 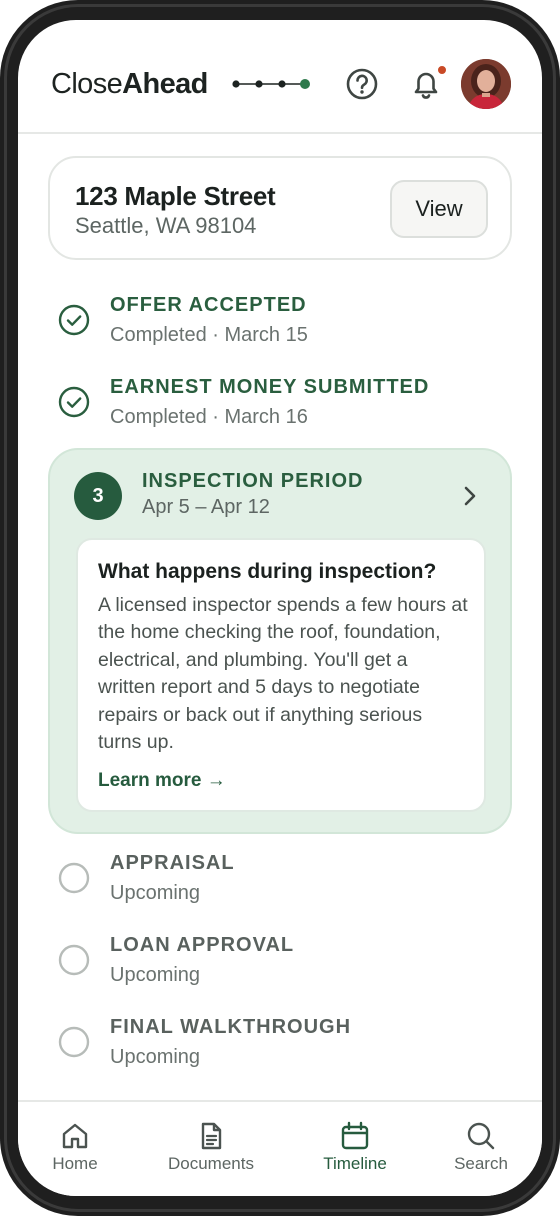 I want to click on nav-item-home: Home, so click(x=75, y=1149).